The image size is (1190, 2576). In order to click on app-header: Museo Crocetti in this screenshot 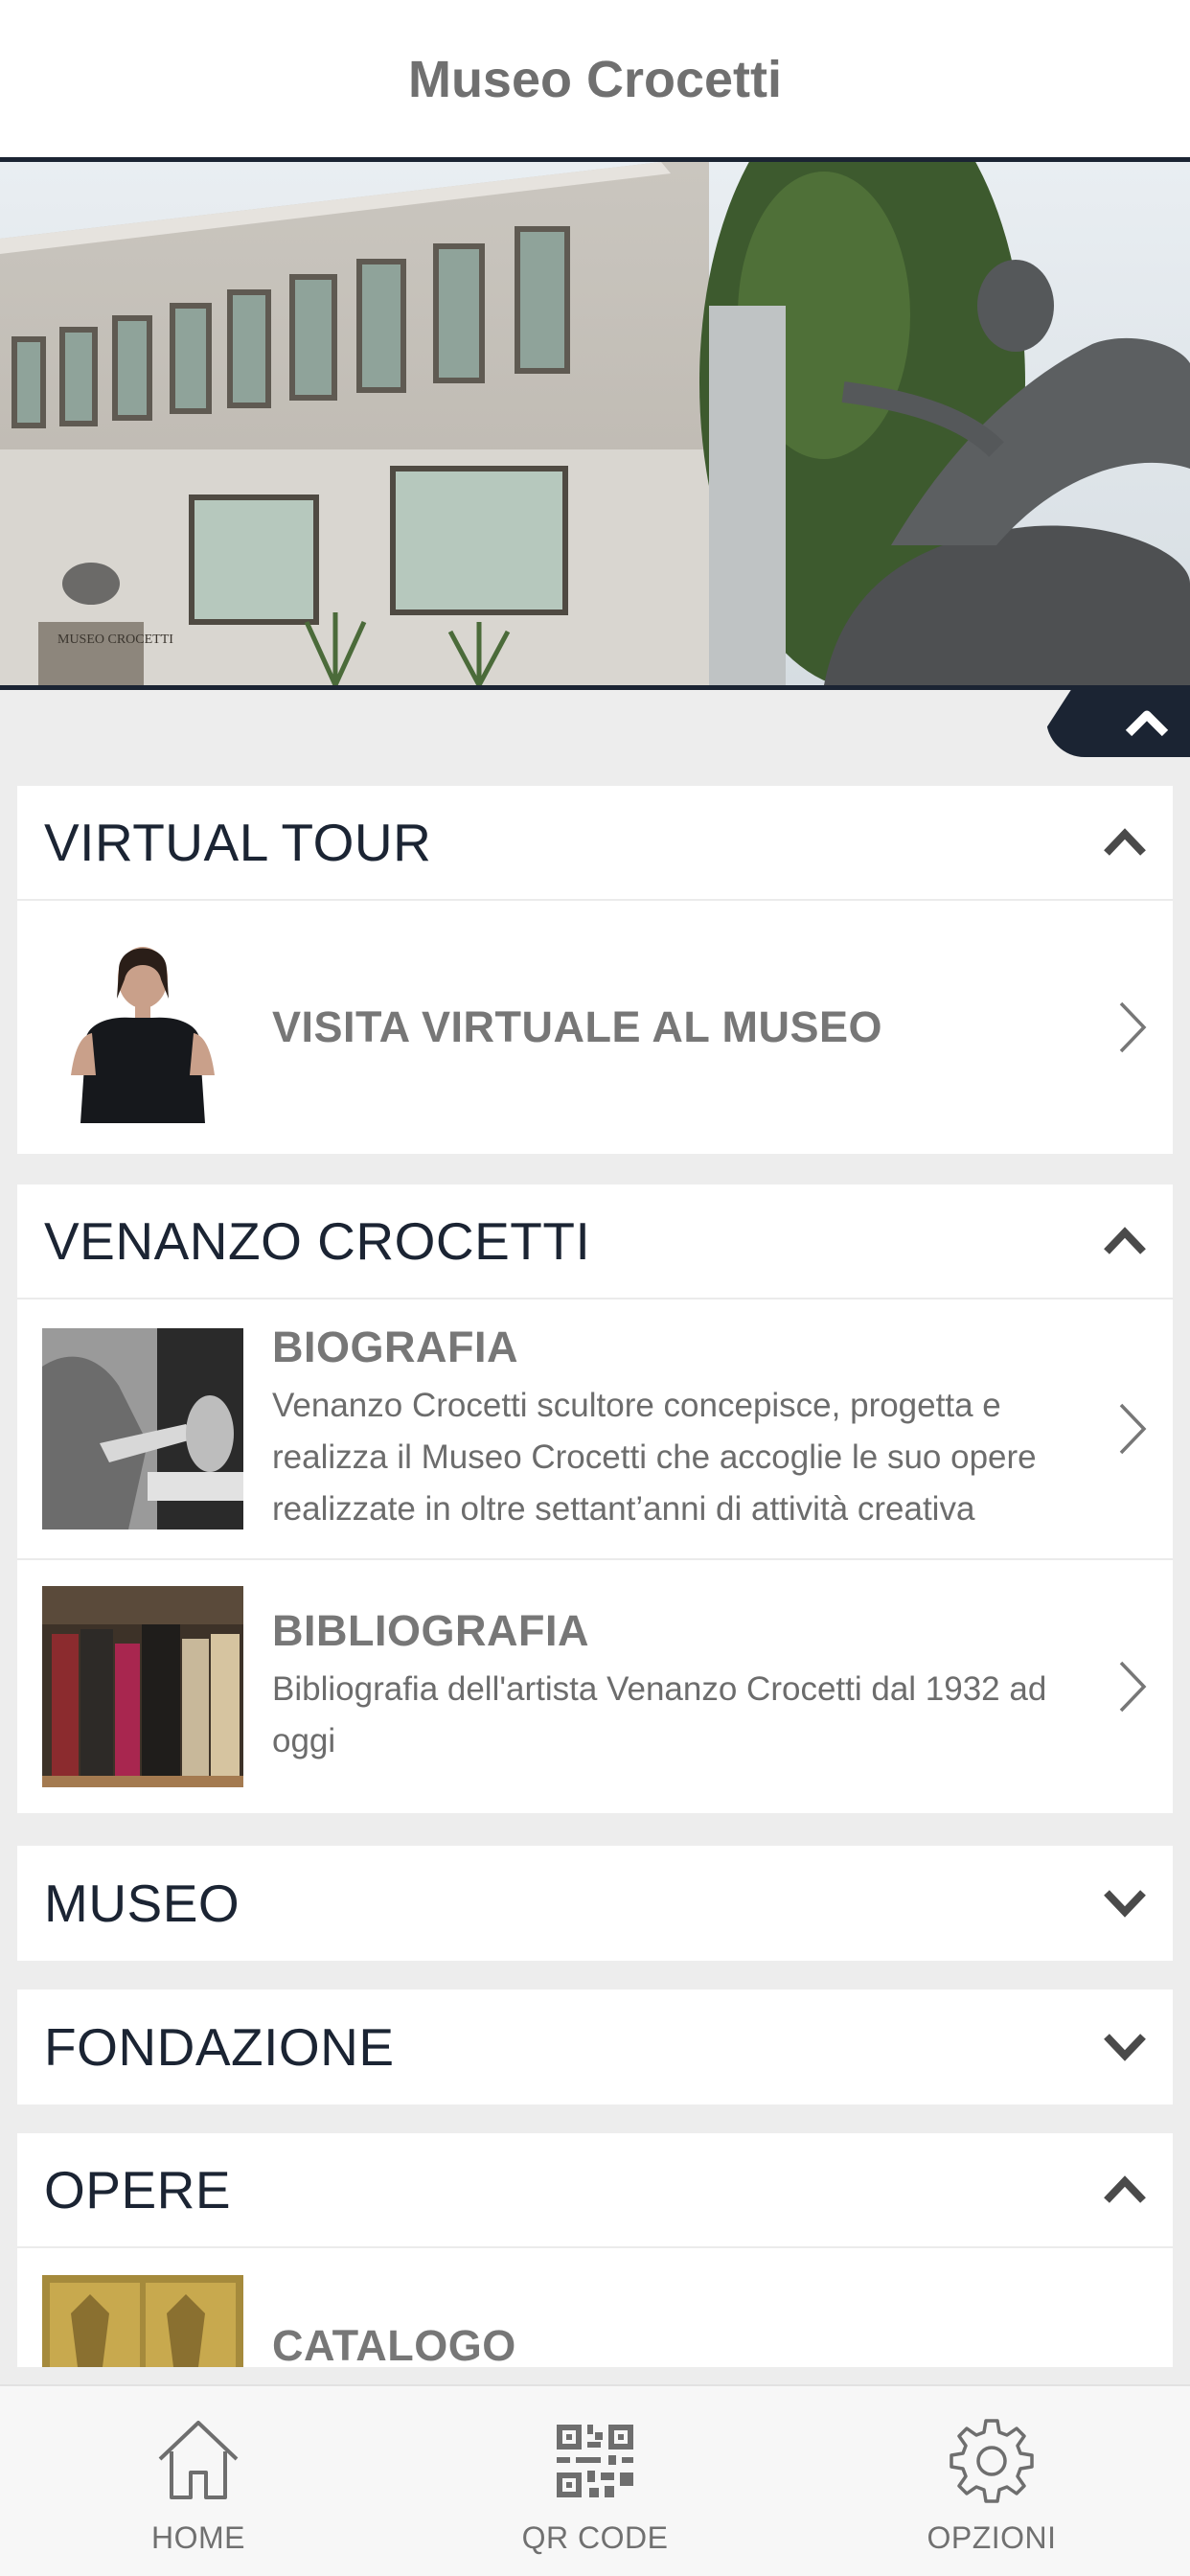, I will do `click(595, 79)`.